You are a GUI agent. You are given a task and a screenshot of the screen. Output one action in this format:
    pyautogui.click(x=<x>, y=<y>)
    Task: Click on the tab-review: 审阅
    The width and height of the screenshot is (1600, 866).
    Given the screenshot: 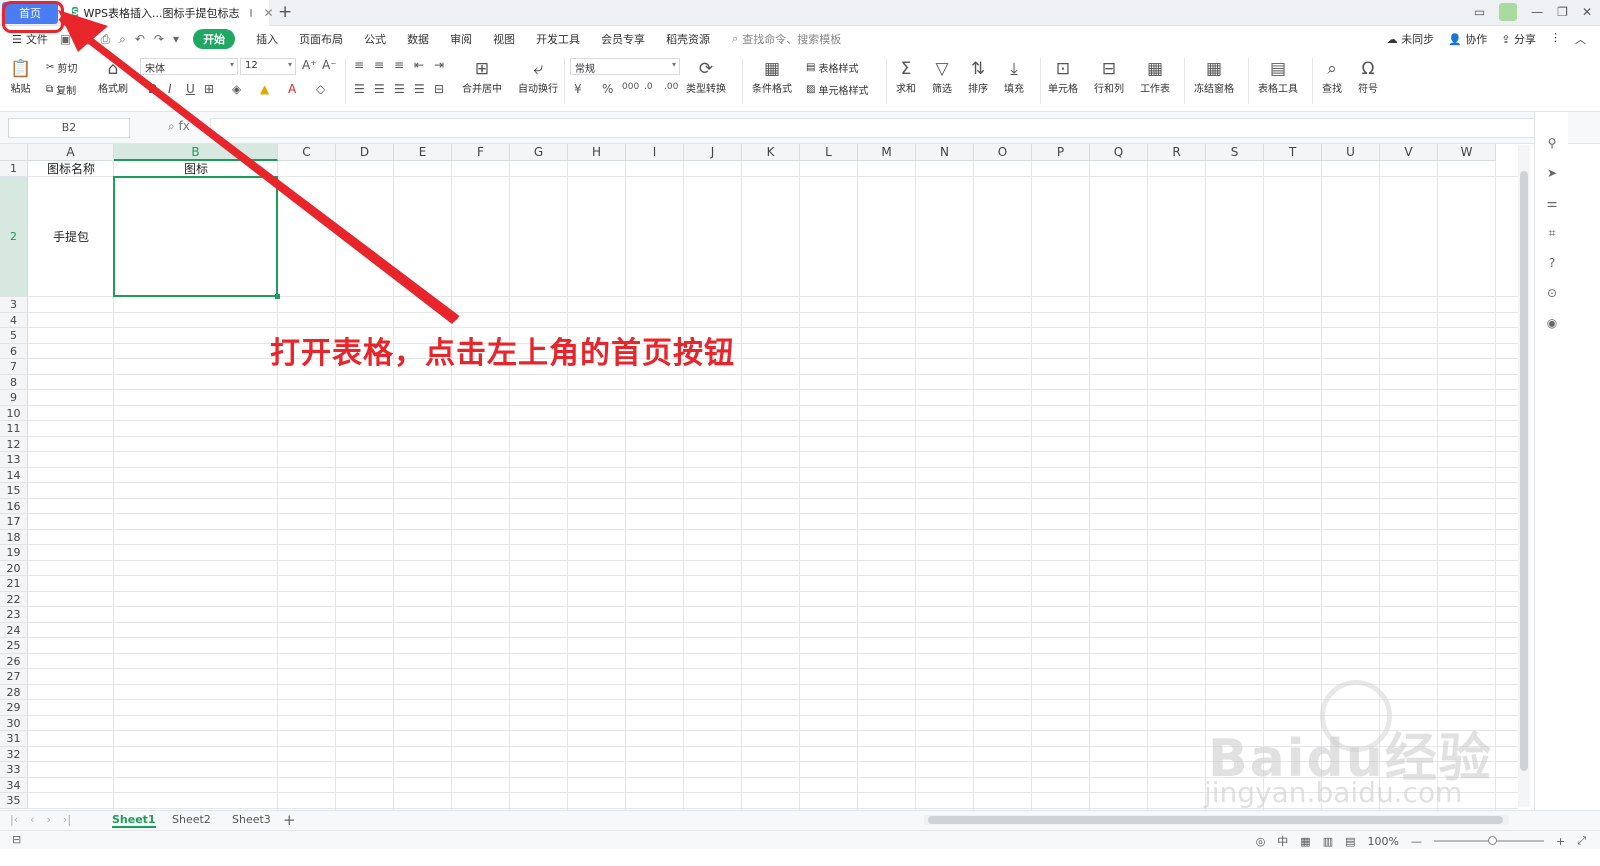 What is the action you would take?
    pyautogui.click(x=461, y=39)
    